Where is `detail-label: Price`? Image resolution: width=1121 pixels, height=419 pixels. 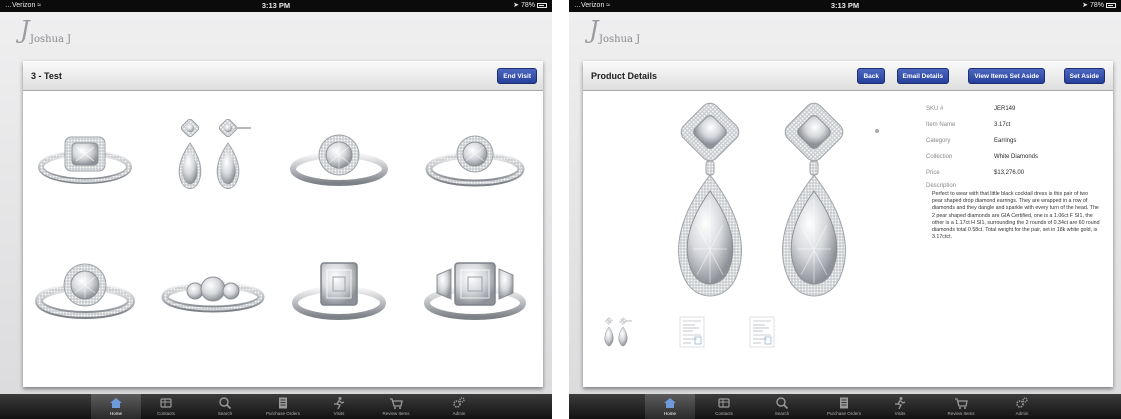 detail-label: Price is located at coordinates (933, 173).